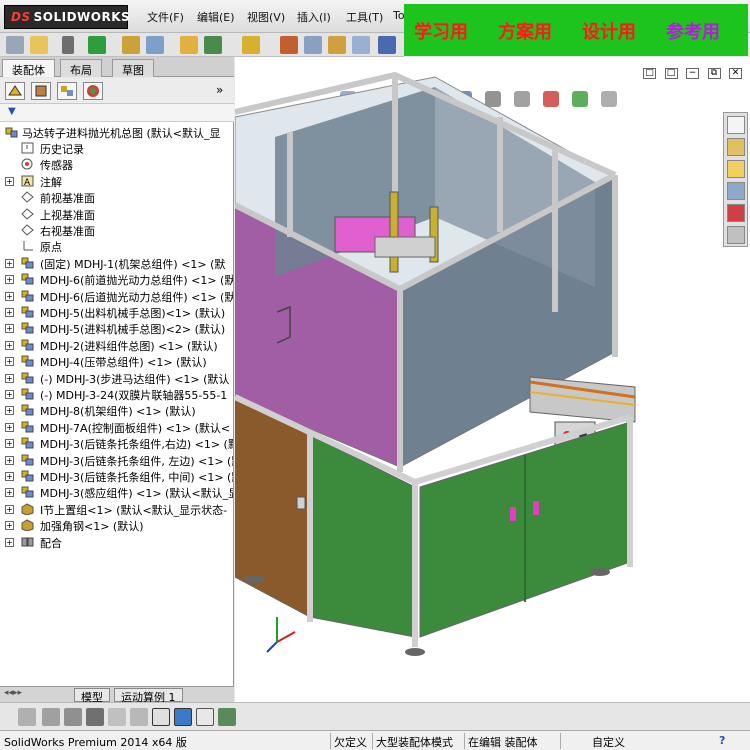 This screenshot has width=750, height=750. What do you see at coordinates (116, 197) in the screenshot?
I see `tree-item: 前视基准面` at bounding box center [116, 197].